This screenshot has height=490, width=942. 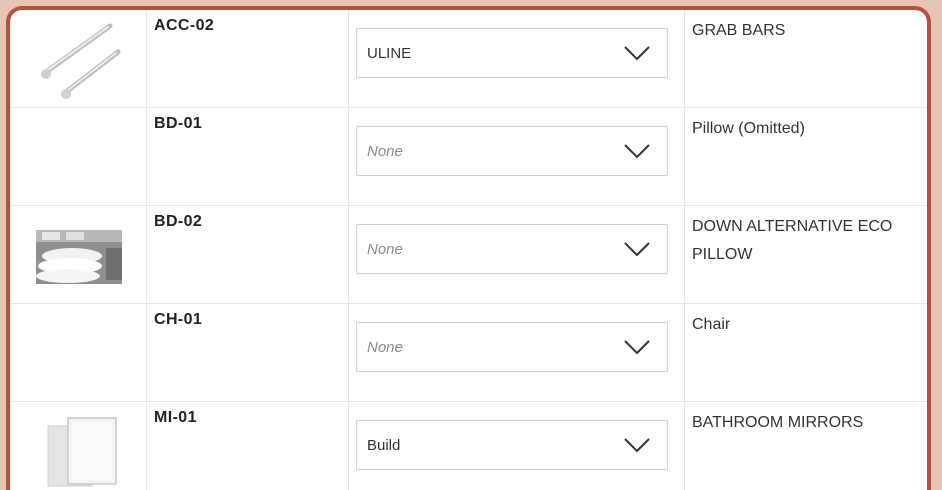 I want to click on item-description: Chair, so click(x=711, y=324).